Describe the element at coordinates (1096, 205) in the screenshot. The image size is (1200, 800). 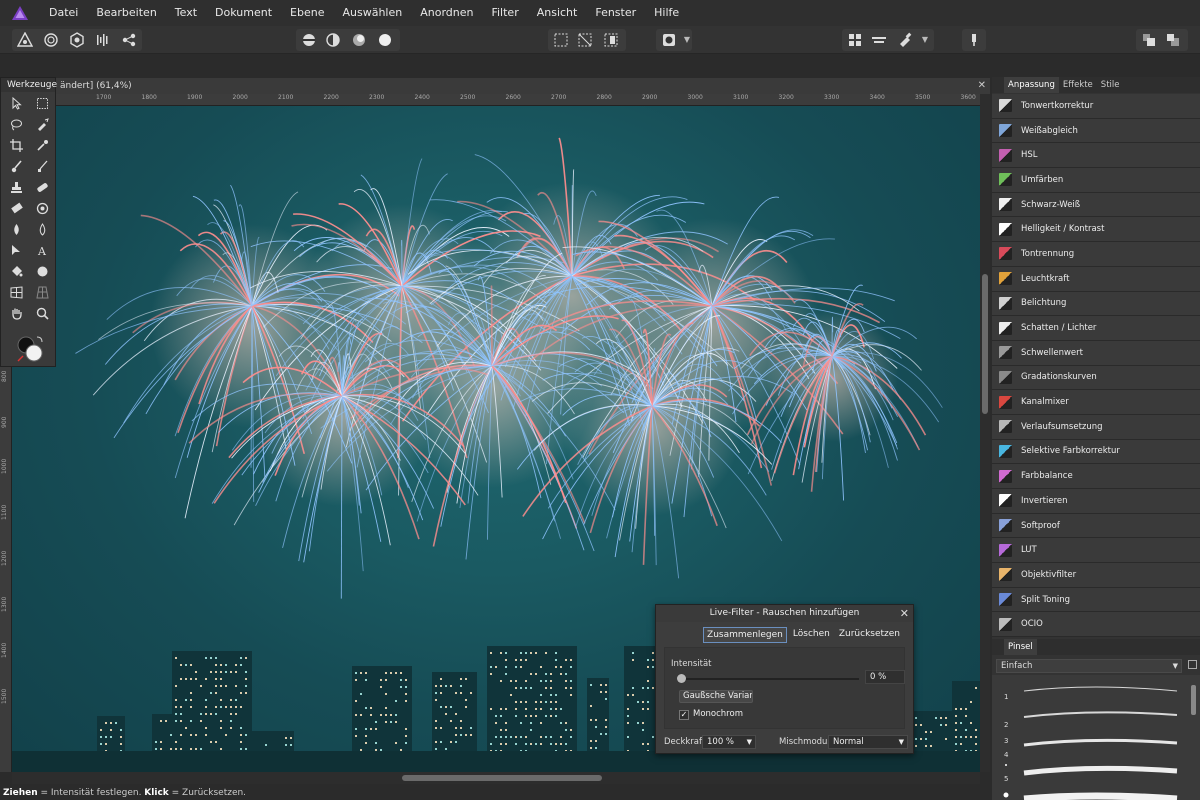
I see `adjustment-item: Schwarz-Weiß` at that location.